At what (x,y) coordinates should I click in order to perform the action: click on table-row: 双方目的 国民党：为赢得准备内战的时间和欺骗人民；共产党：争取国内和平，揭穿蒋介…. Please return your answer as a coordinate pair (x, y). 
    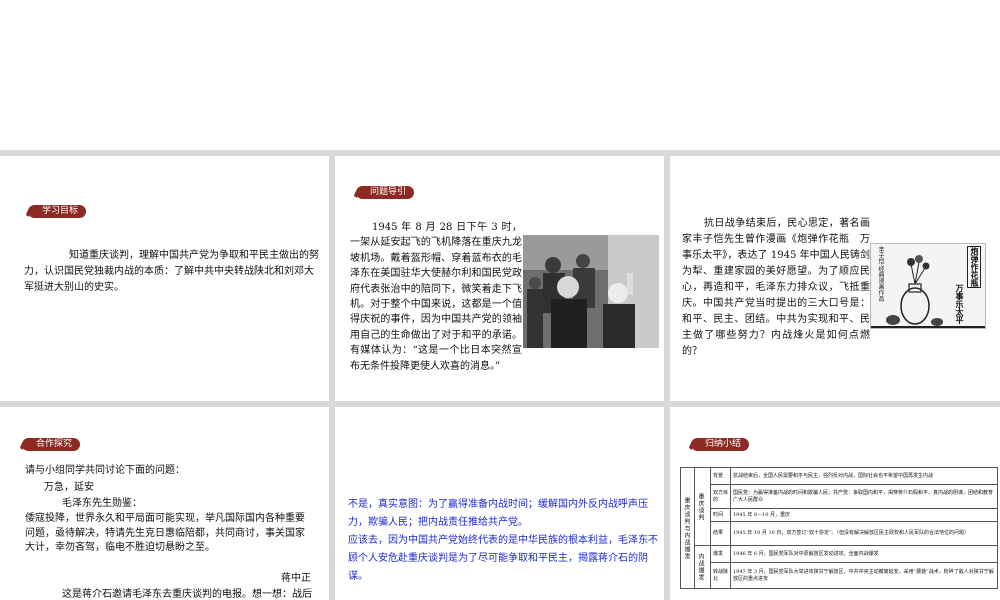
    Looking at the image, I should click on (839, 496).